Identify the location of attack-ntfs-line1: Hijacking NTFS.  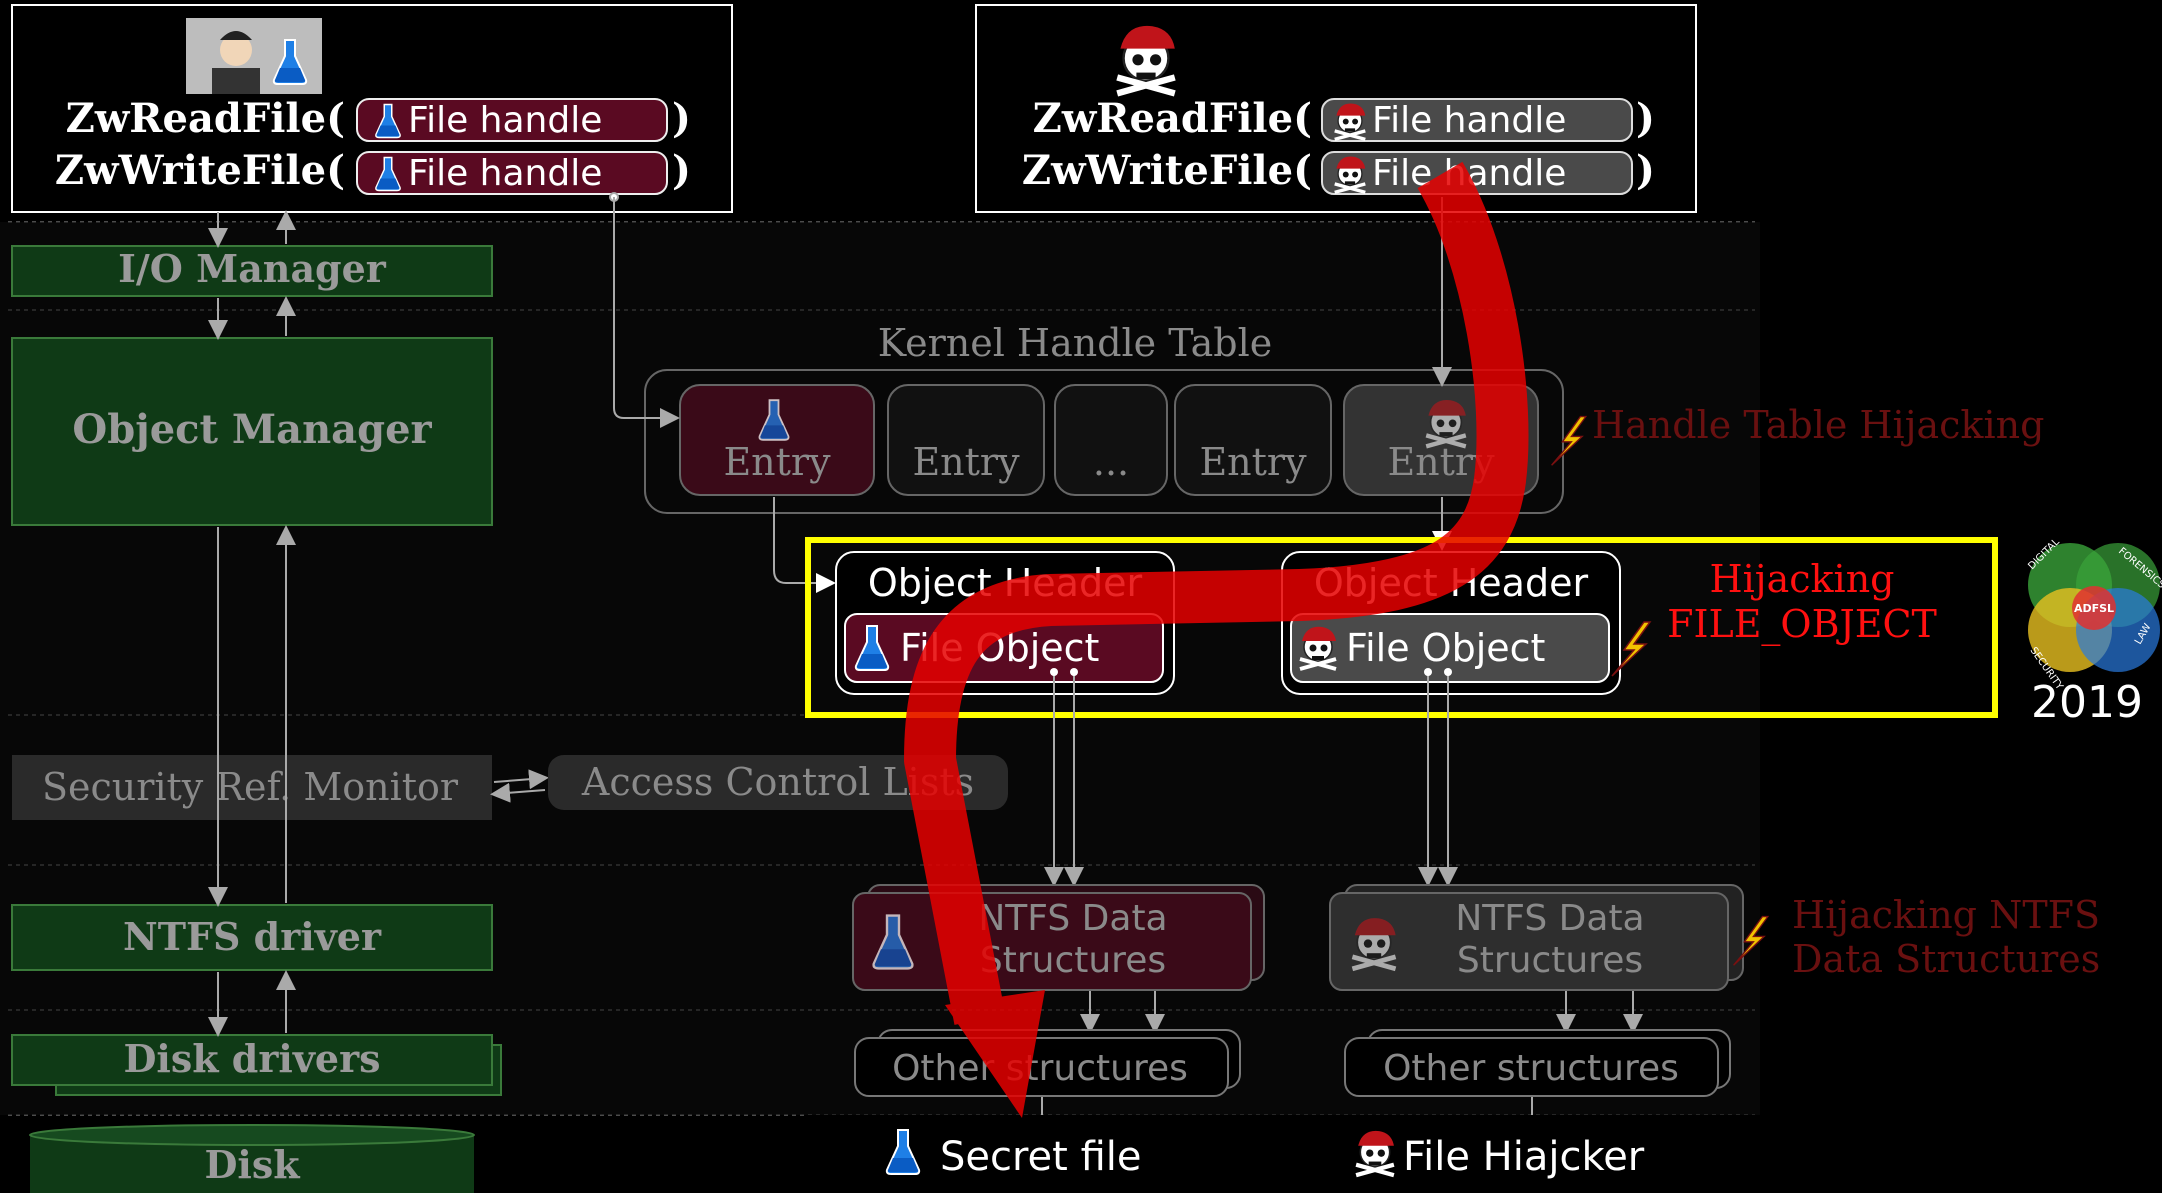
(1946, 915).